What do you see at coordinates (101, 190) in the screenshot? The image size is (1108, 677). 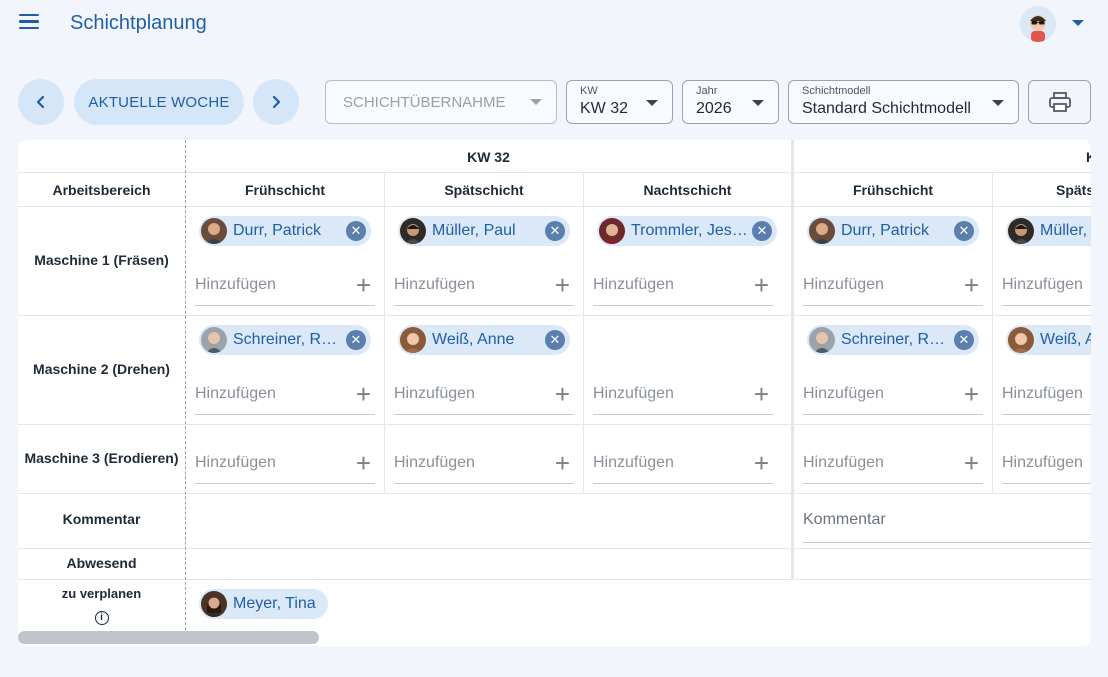 I see `area-column-header: Arbeitsbereich` at bounding box center [101, 190].